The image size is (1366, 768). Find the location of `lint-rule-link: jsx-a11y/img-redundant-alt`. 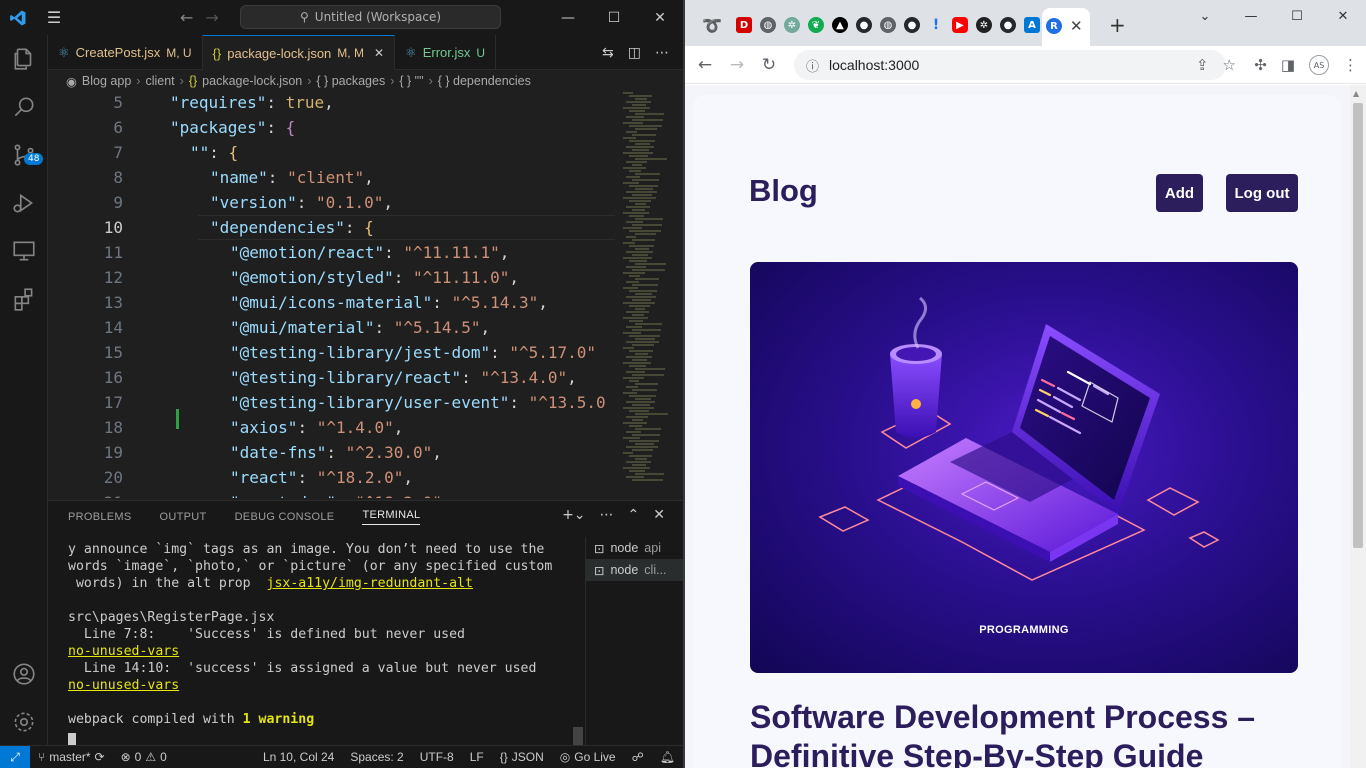

lint-rule-link: jsx-a11y/img-redundant-alt is located at coordinates (370, 583).